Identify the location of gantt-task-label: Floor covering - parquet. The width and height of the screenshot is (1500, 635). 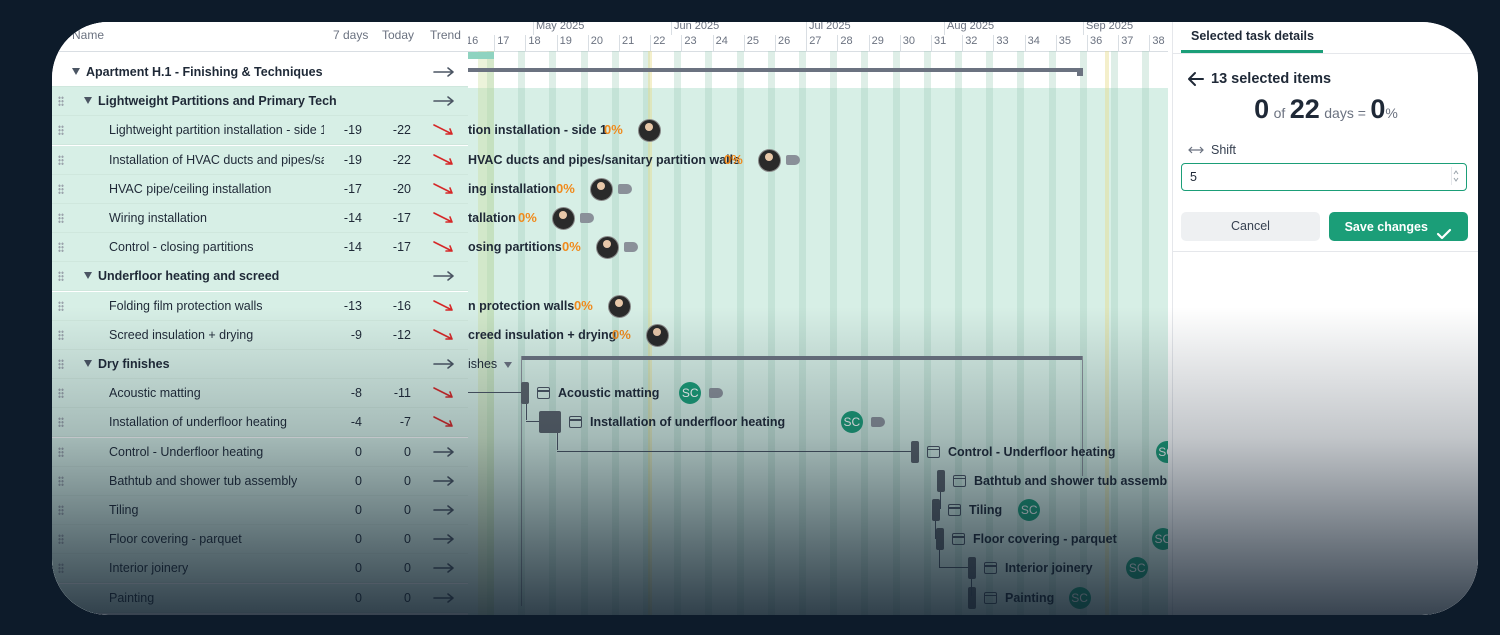
(1045, 539).